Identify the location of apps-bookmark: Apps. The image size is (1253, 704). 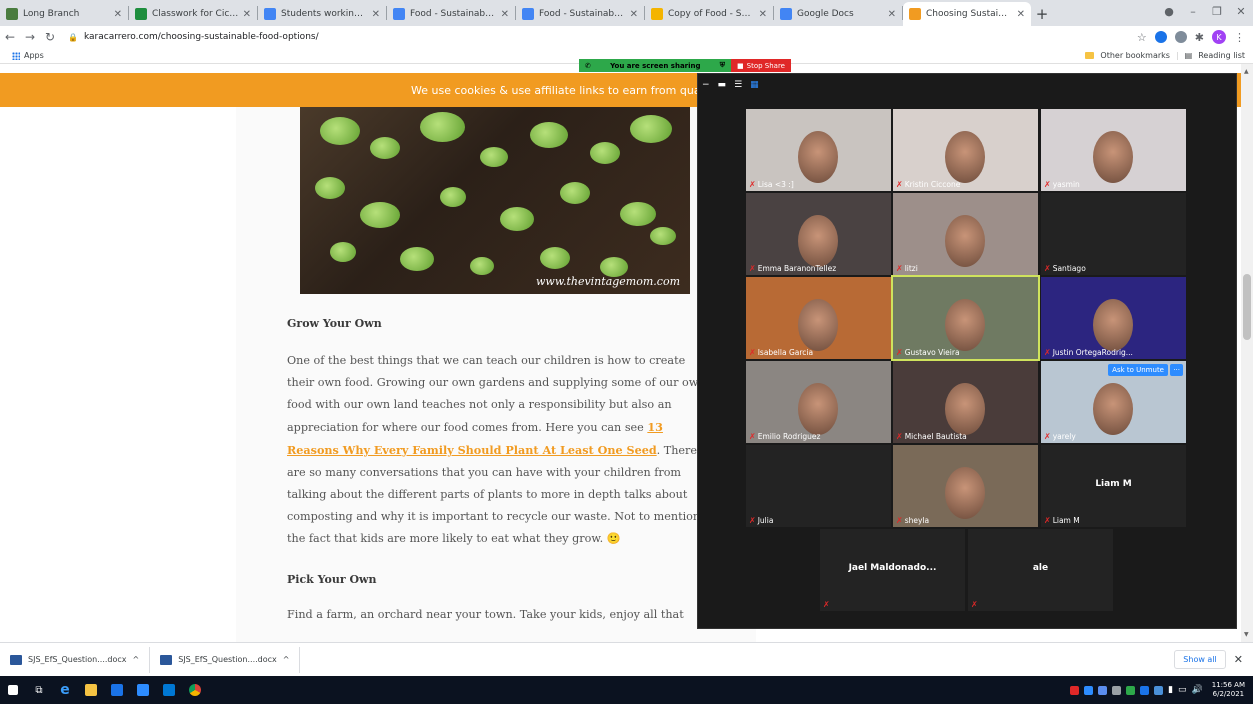
(28, 55).